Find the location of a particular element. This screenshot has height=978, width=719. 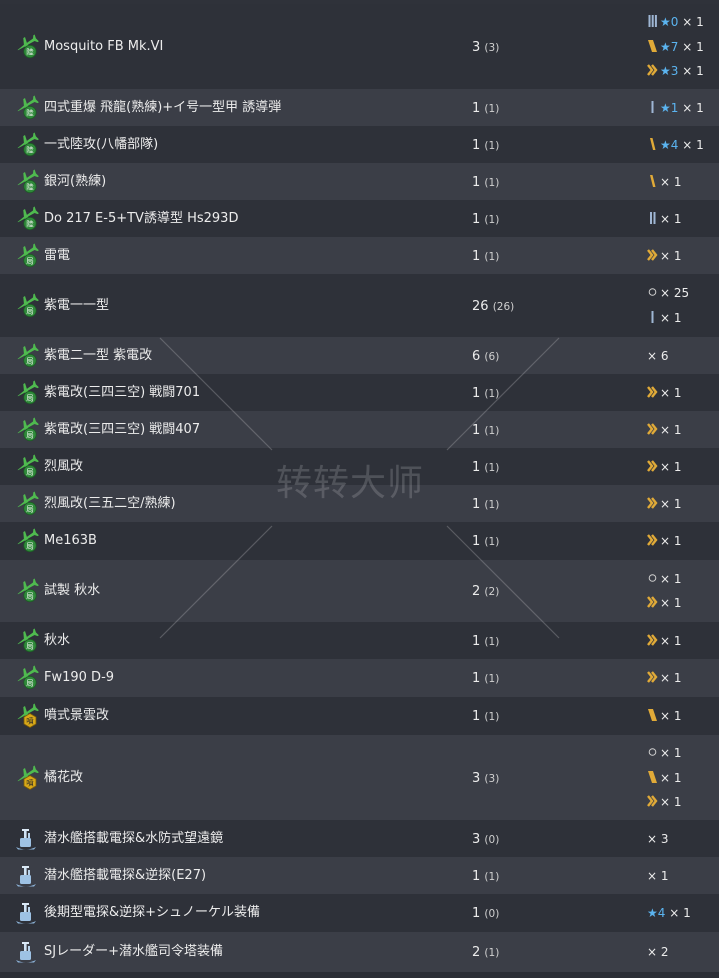

equipment-name: 橘花改 is located at coordinates (64, 777).